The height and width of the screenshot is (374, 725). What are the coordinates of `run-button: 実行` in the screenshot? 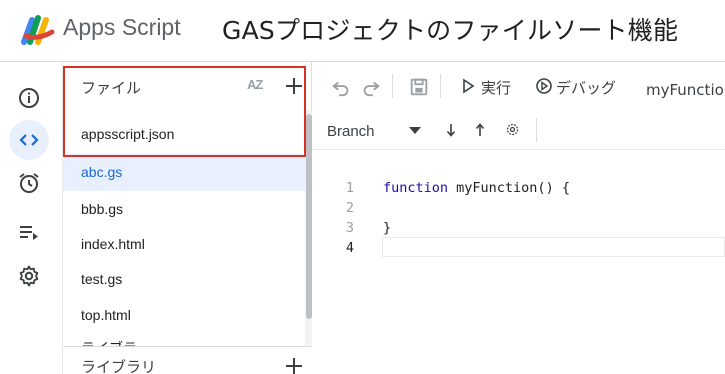 It's located at (496, 87).